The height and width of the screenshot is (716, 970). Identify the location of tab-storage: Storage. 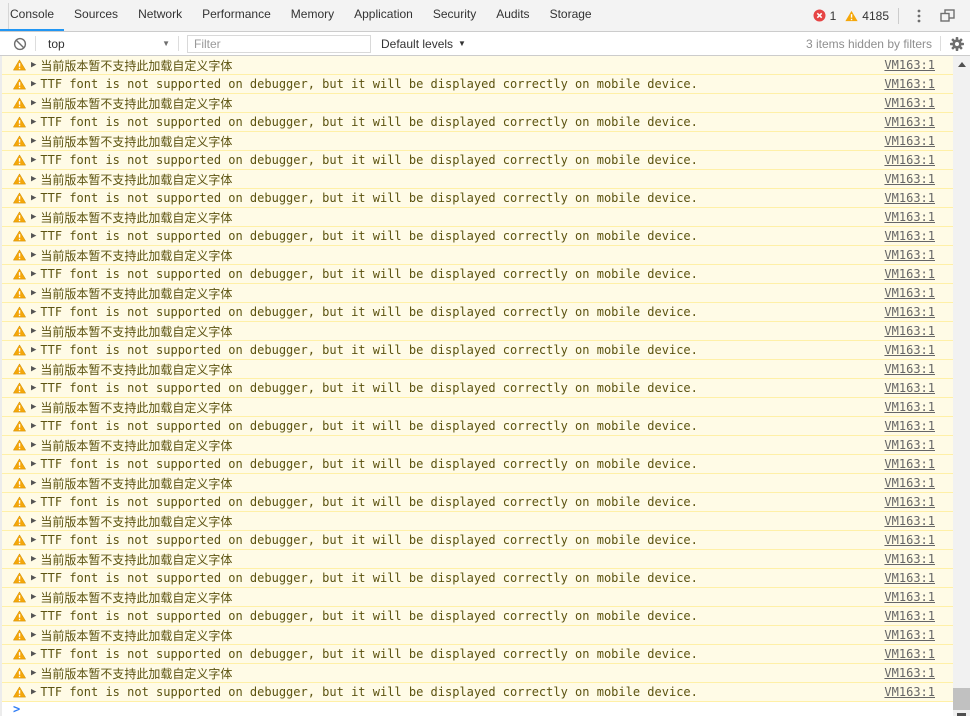
(571, 15).